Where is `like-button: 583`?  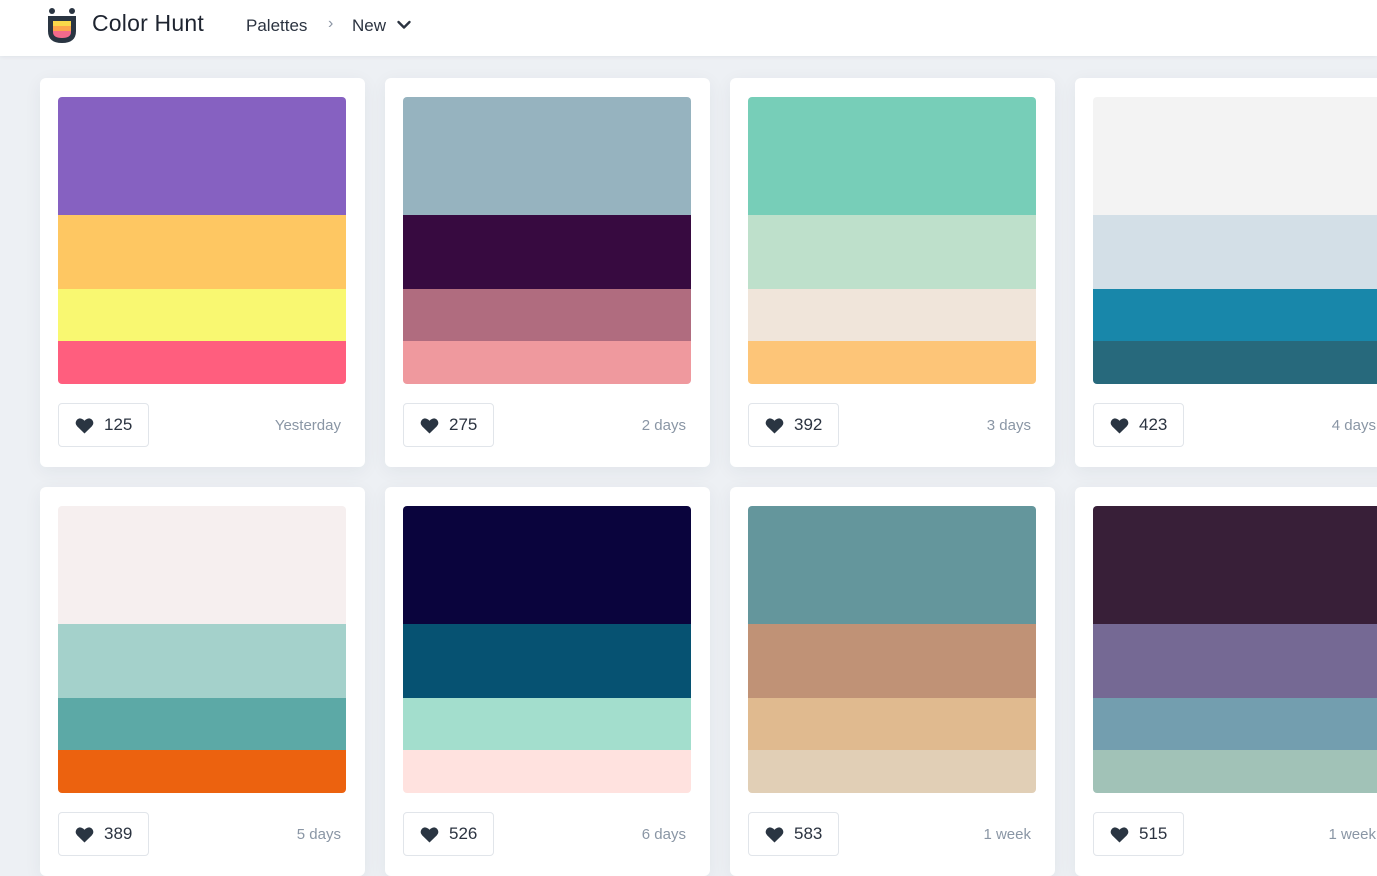 like-button: 583 is located at coordinates (794, 834).